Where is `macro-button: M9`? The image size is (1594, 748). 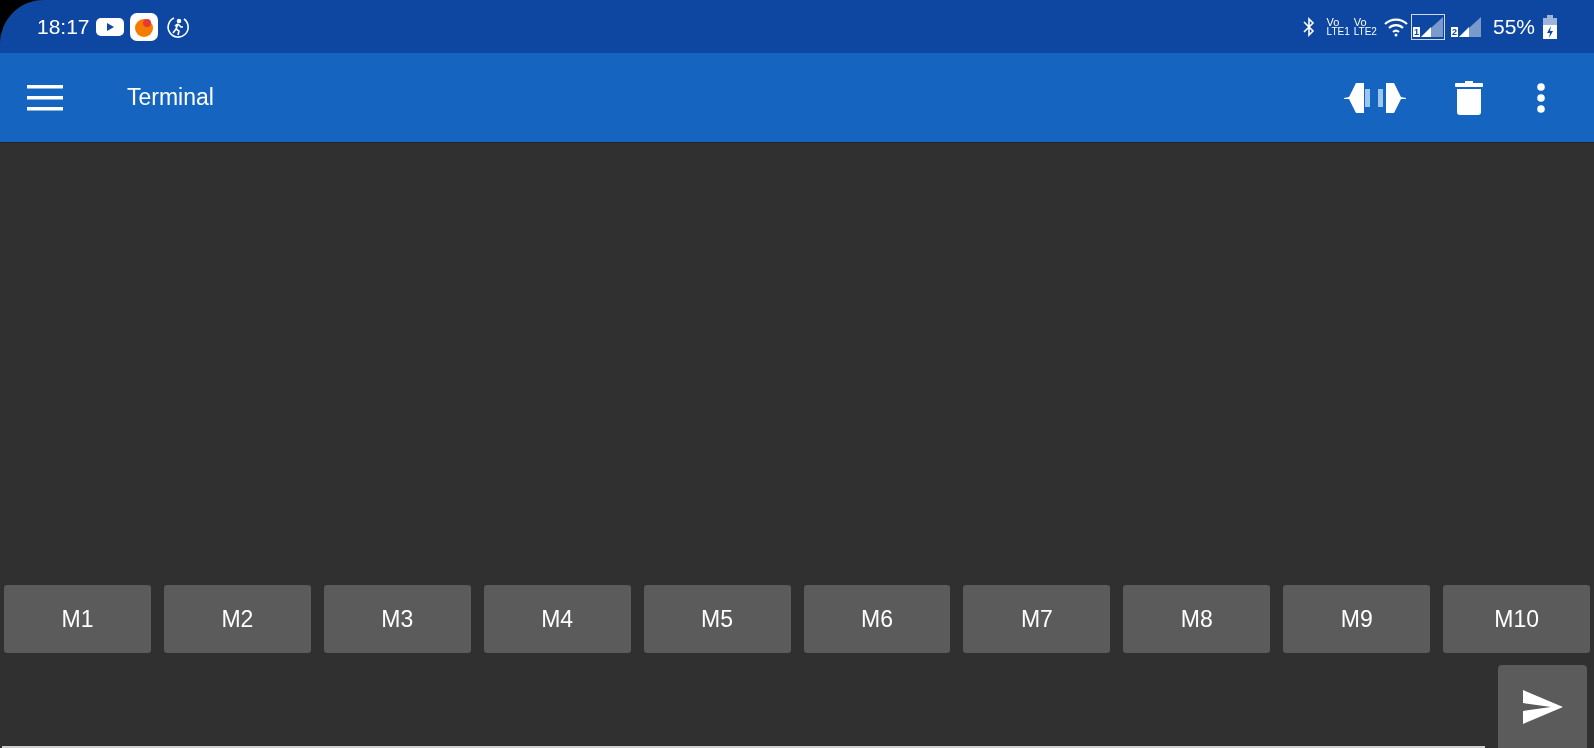 macro-button: M9 is located at coordinates (1357, 619).